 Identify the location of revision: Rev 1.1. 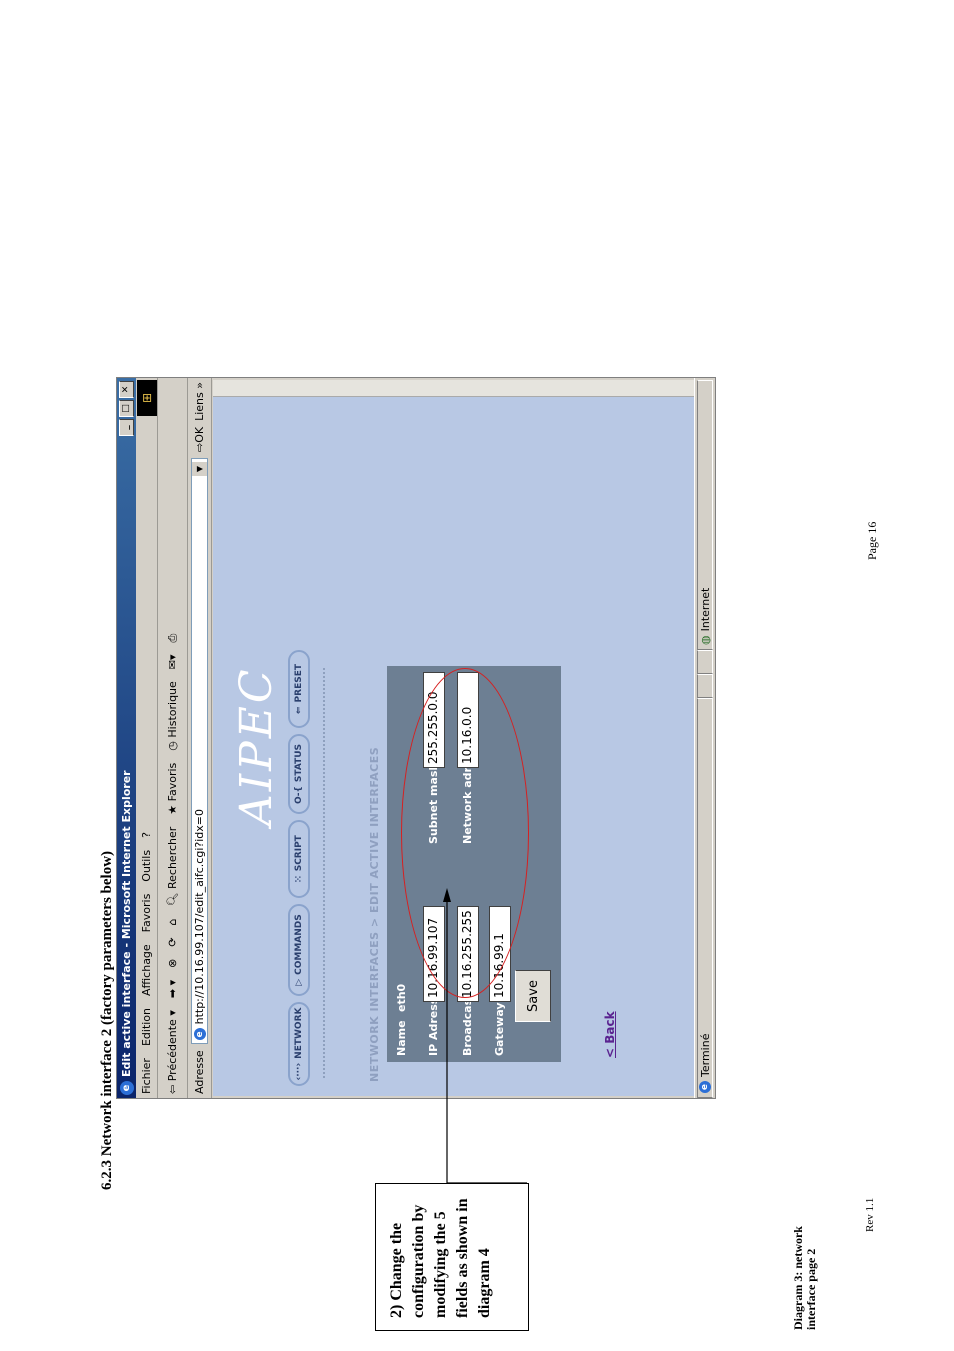
(870, 1214).